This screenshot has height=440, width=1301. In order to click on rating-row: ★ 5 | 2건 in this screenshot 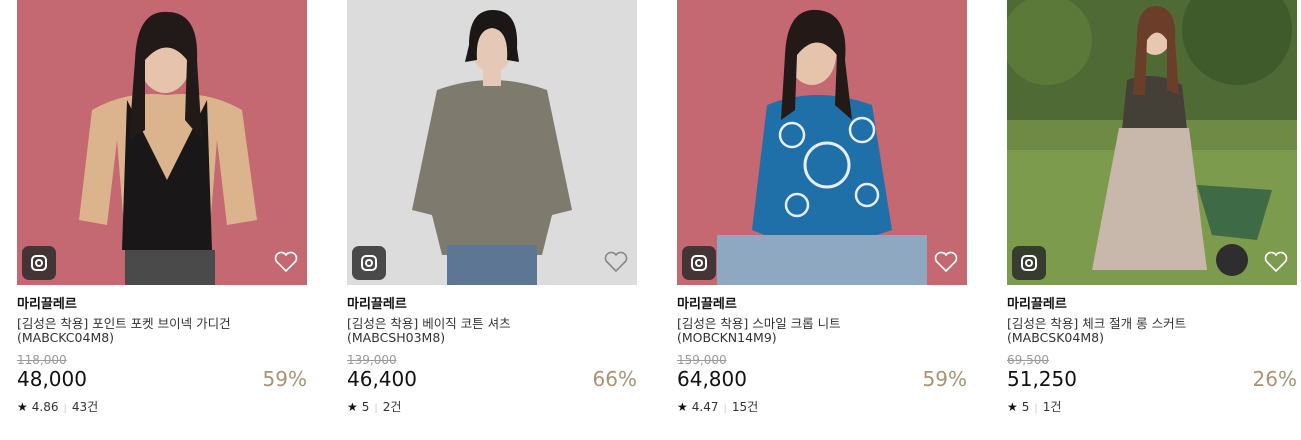, I will do `click(374, 406)`.